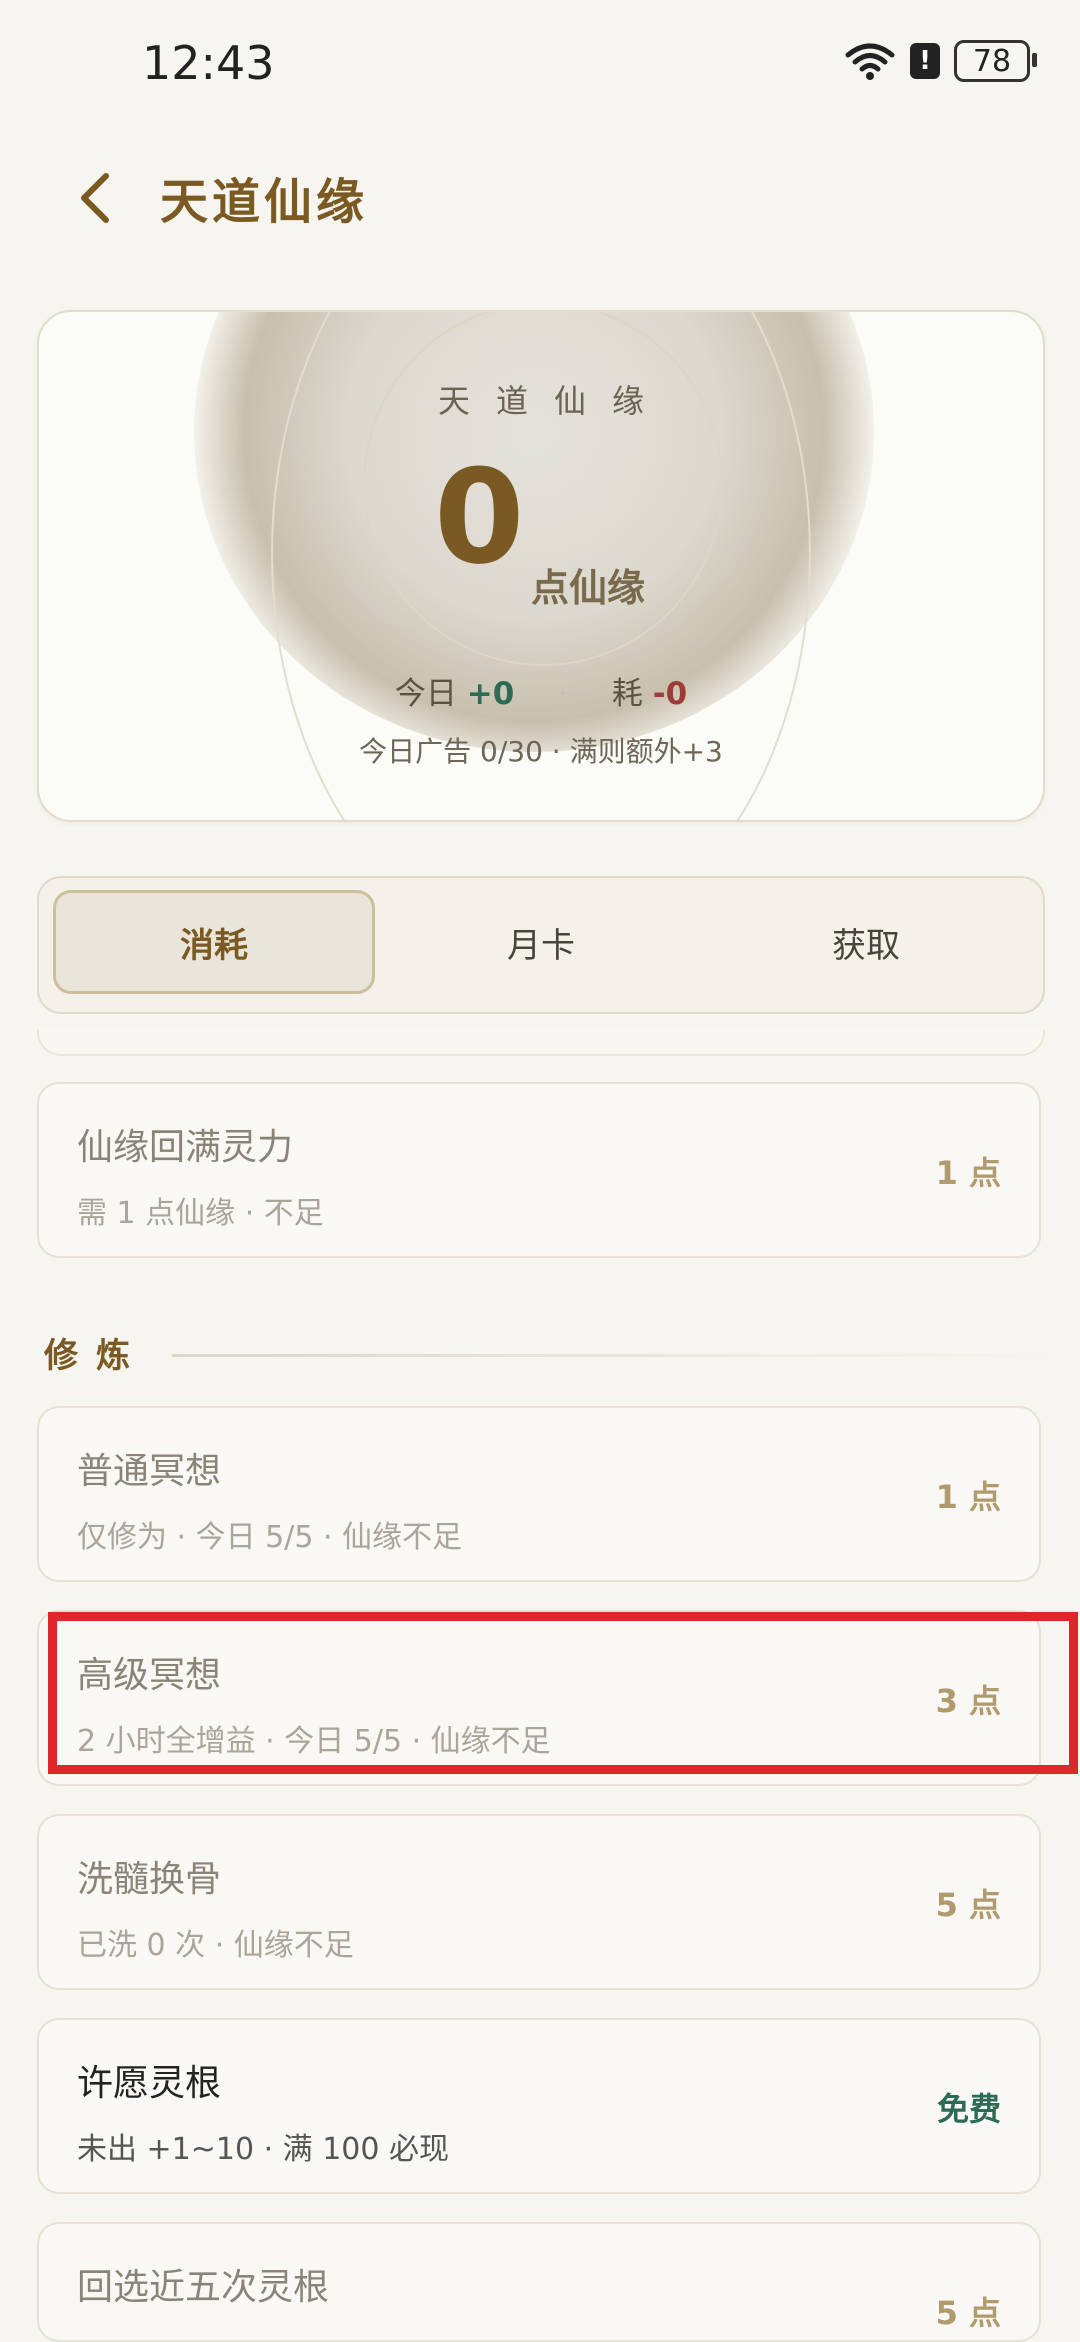 The height and width of the screenshot is (2342, 1080). What do you see at coordinates (870, 61) in the screenshot?
I see `wifi-icon` at bounding box center [870, 61].